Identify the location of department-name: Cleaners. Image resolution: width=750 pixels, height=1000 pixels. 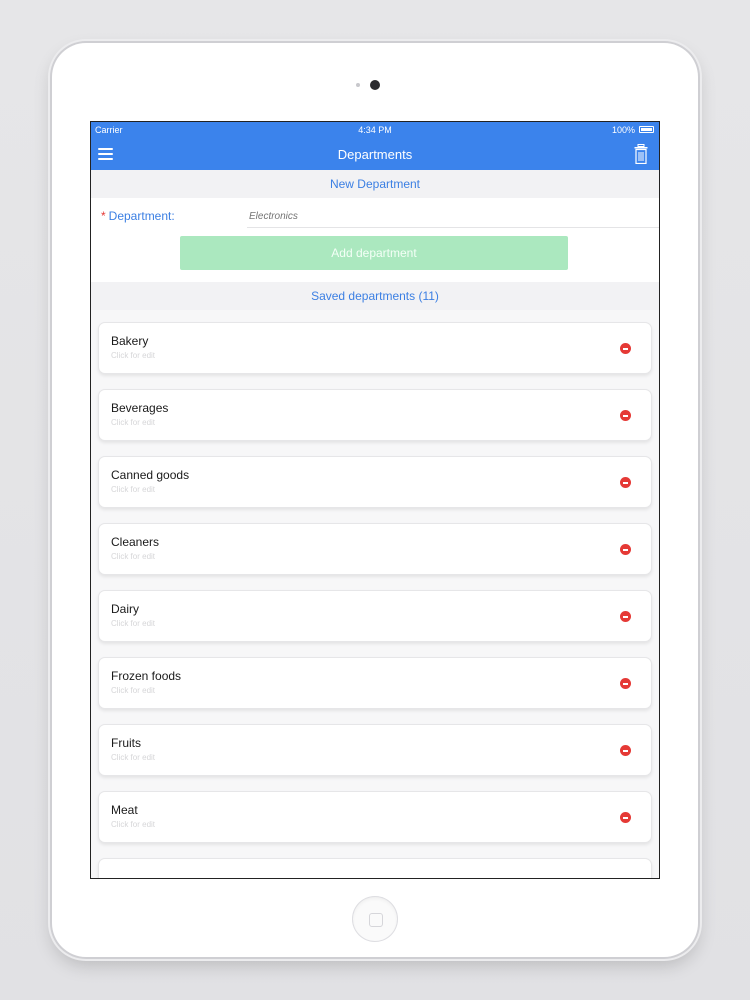
(135, 542).